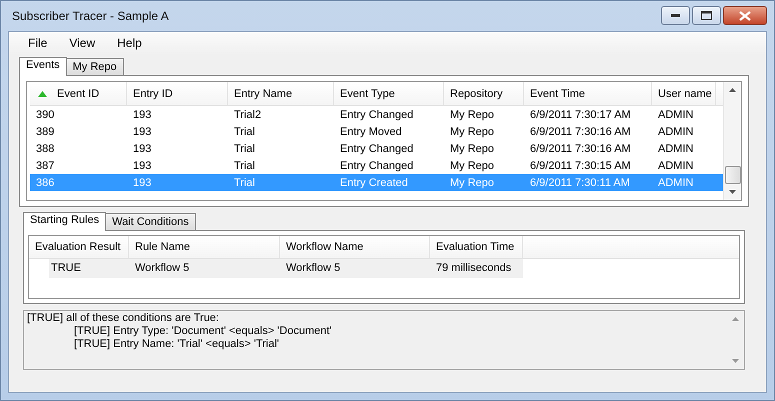  Describe the element at coordinates (123, 318) in the screenshot. I see `text-line: [TRUE] all of these conditions are True:` at that location.